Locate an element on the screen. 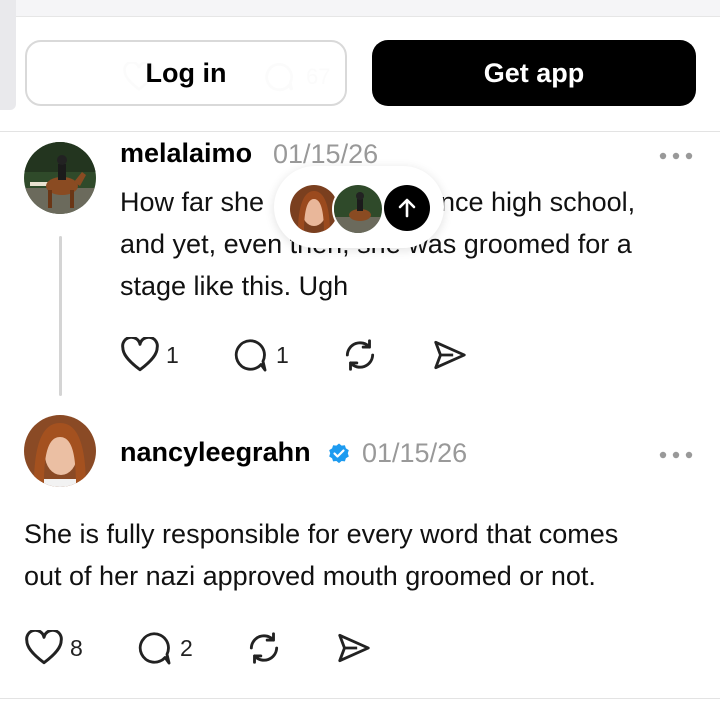 The width and height of the screenshot is (720, 716). like-count: 8 is located at coordinates (76, 647).